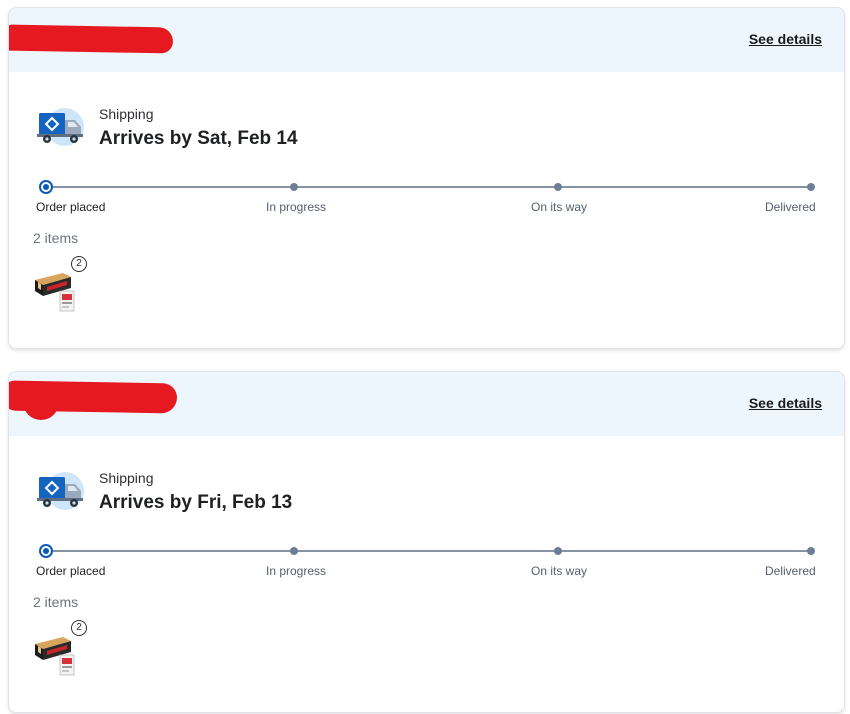 This screenshot has width=850, height=714. What do you see at coordinates (41, 411) in the screenshot?
I see `redacted-order-title-mark` at bounding box center [41, 411].